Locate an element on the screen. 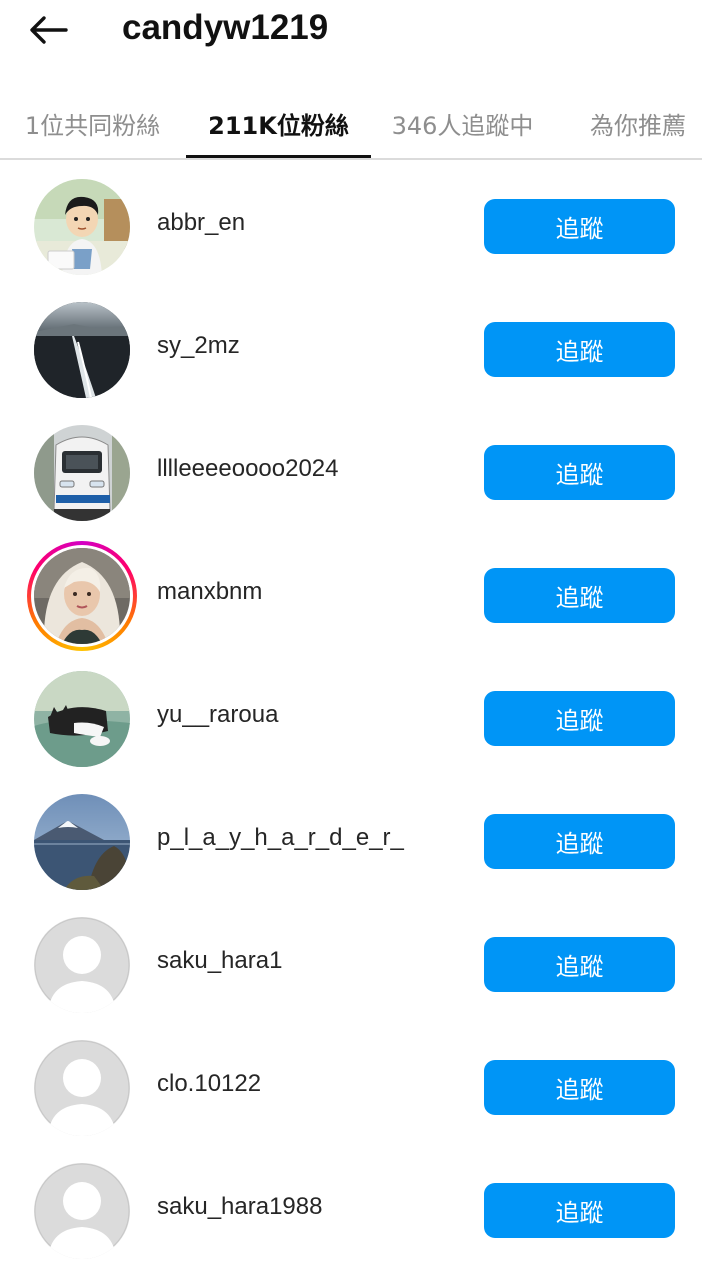 The height and width of the screenshot is (1280, 702). list-item: sy_2mz 追蹤 is located at coordinates (351, 348).